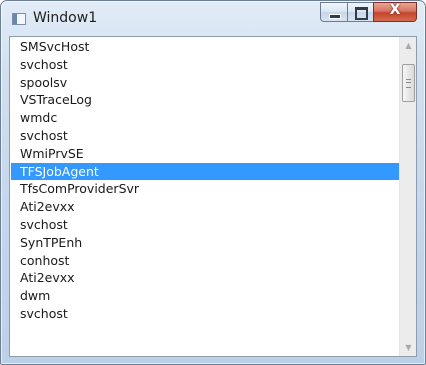  I want to click on close-icon: X, so click(395, 10).